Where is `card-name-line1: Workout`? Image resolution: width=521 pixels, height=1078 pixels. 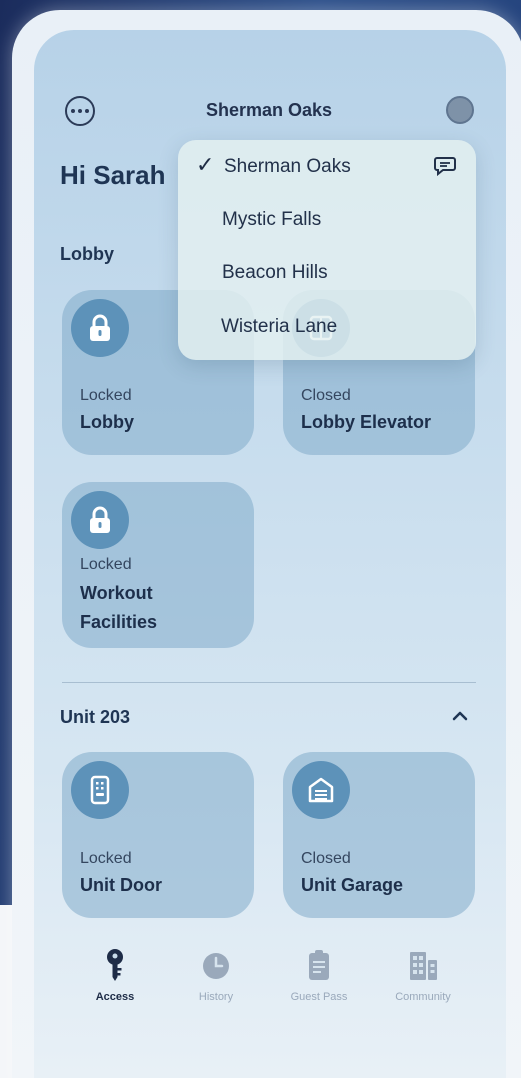
card-name-line1: Workout is located at coordinates (116, 593).